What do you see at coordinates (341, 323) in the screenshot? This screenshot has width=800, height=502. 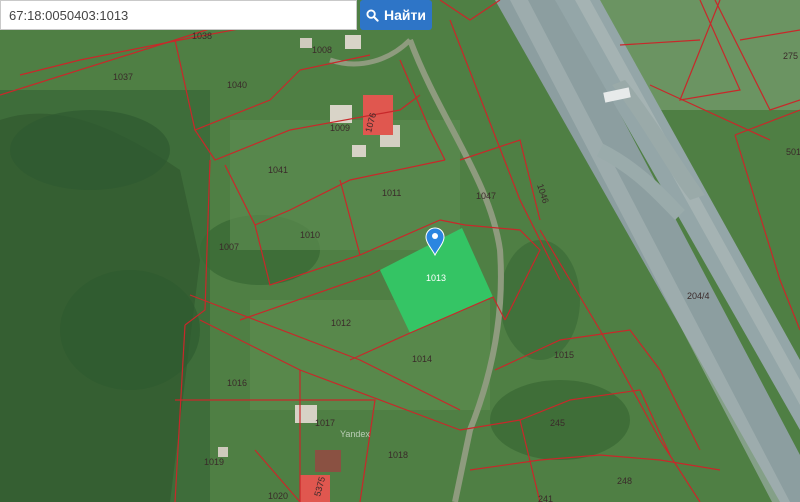 I see `parcel-label: 1012` at bounding box center [341, 323].